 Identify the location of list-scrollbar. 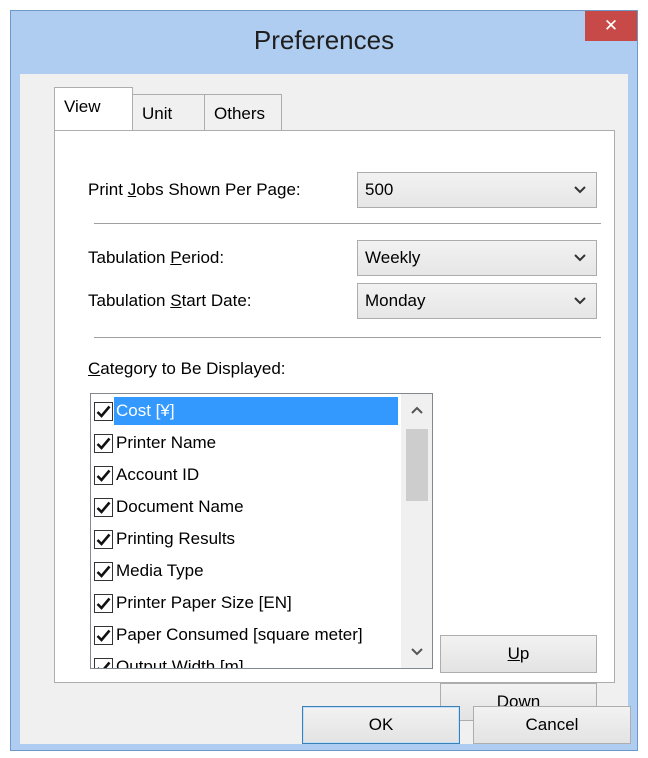
(416, 531).